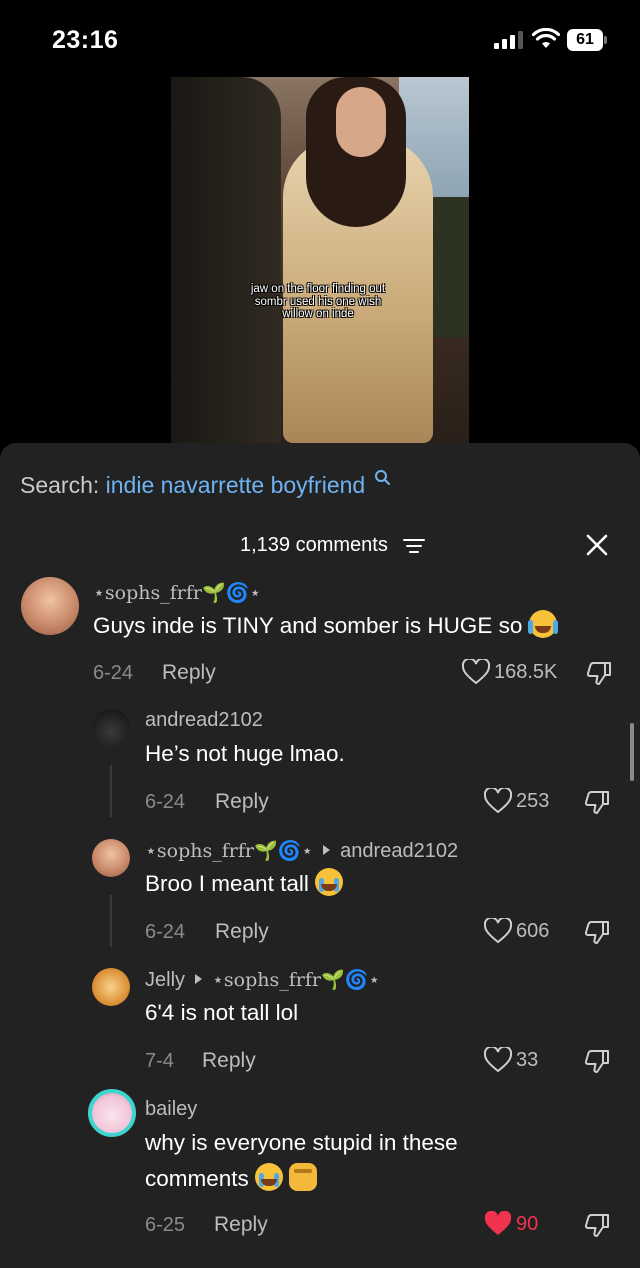 This screenshot has width=640, height=1268. What do you see at coordinates (60, 485) in the screenshot?
I see `search-prefix: Search:` at bounding box center [60, 485].